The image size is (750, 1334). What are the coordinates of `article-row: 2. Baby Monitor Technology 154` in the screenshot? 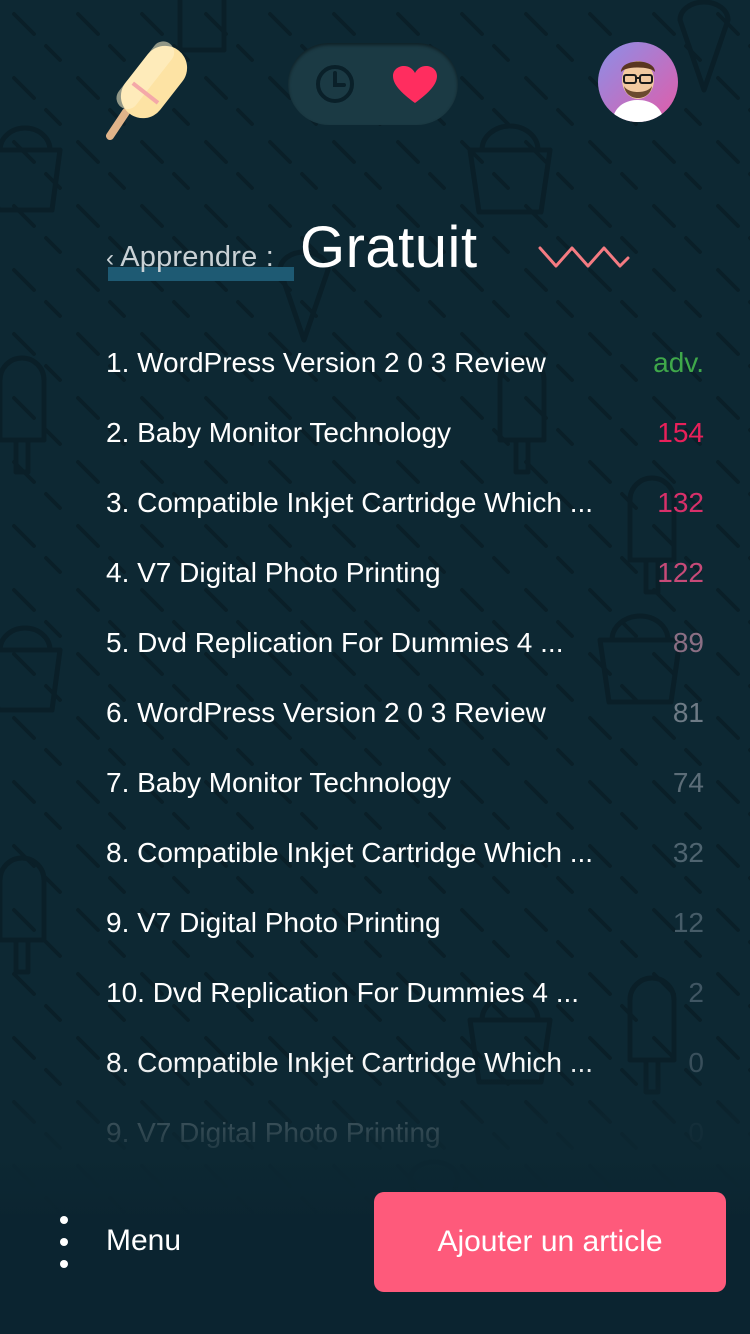 It's located at (412, 433).